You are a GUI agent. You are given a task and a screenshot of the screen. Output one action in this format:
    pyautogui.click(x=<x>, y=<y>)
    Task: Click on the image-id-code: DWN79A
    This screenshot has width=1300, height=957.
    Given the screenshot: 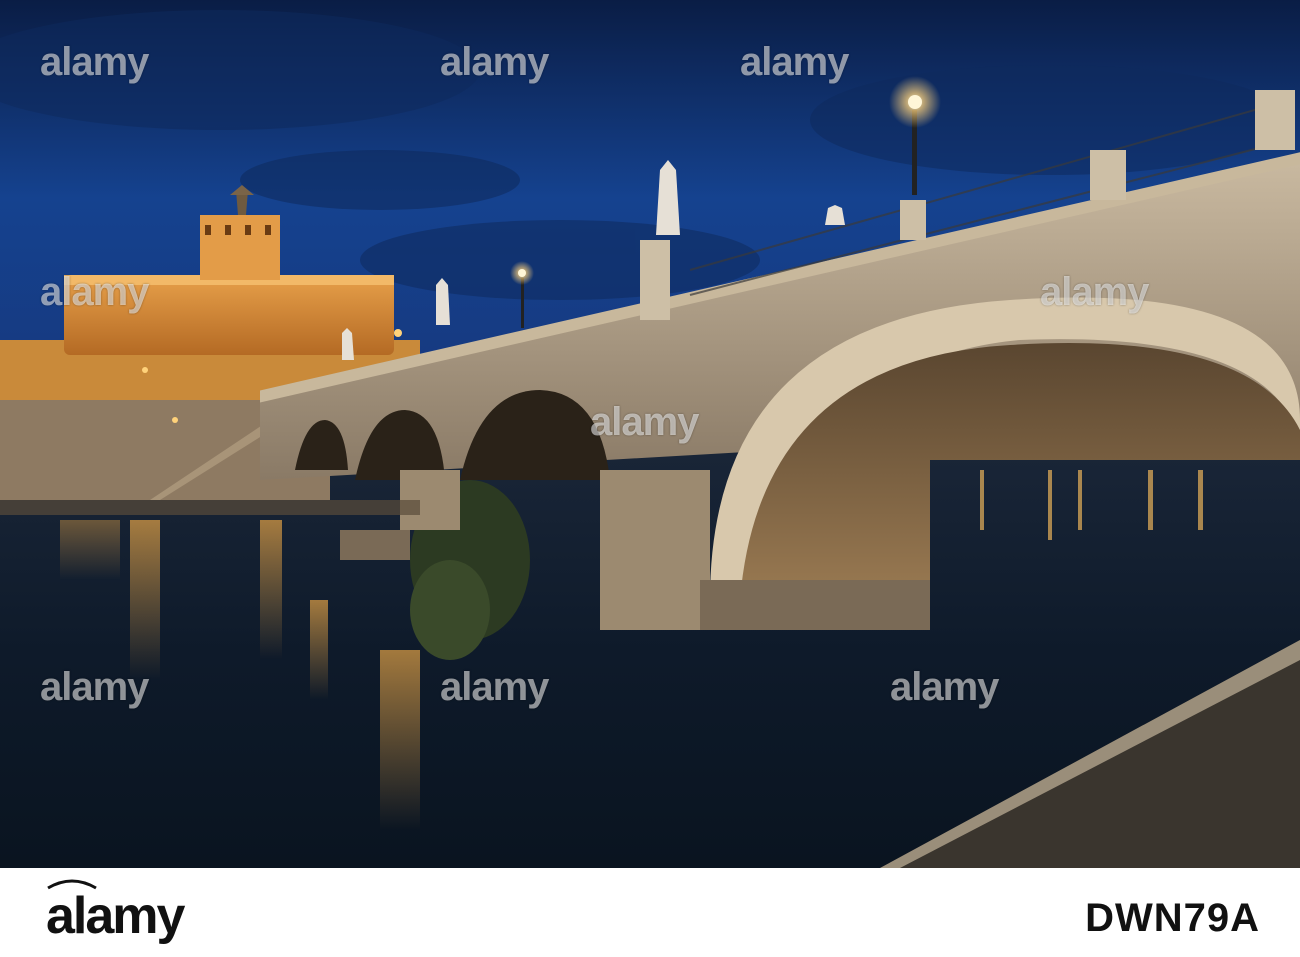 What is the action you would take?
    pyautogui.click(x=1172, y=918)
    